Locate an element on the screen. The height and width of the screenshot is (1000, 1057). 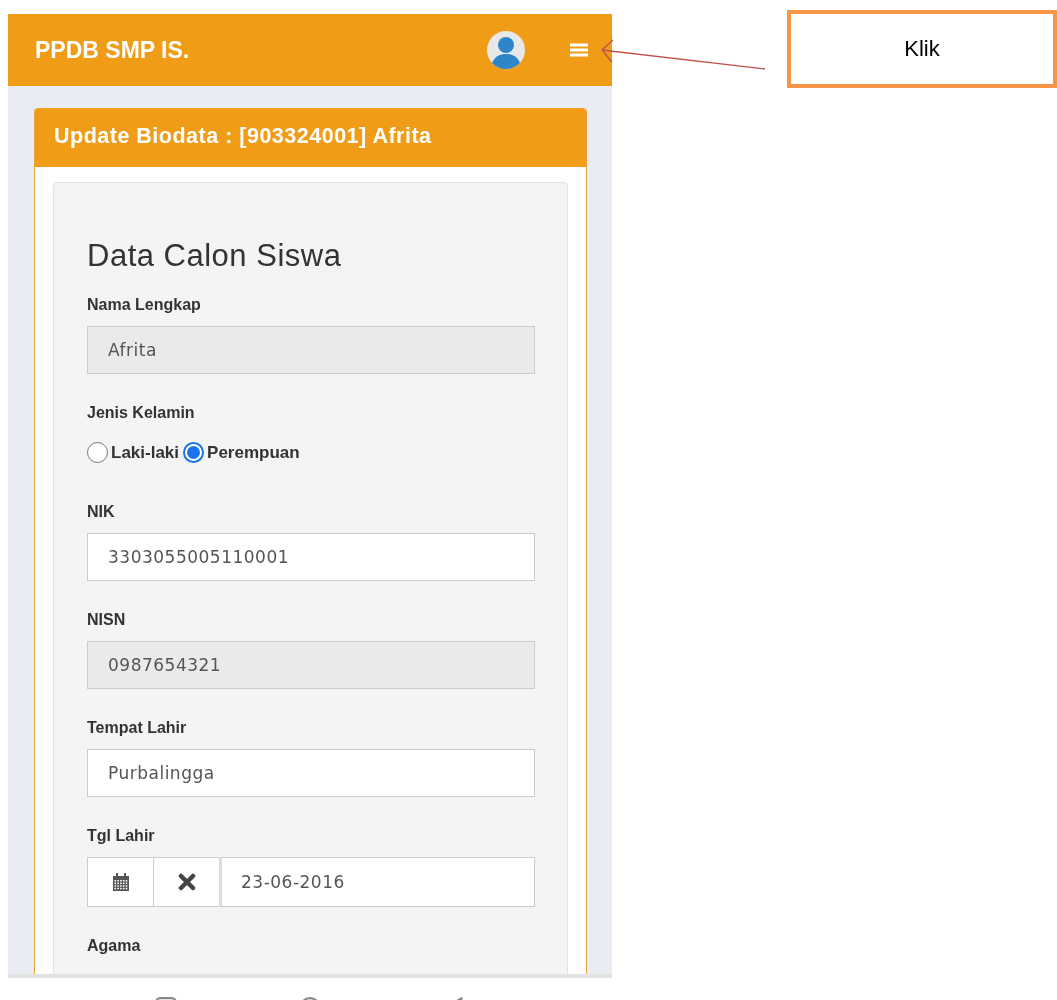
app-title: PPDB SMP IS. is located at coordinates (113, 50).